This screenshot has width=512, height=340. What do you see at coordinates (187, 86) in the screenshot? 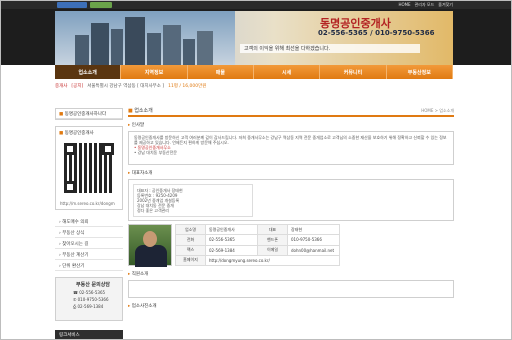
I see `ticker-price: 11평 / 16,000만원` at bounding box center [187, 86].